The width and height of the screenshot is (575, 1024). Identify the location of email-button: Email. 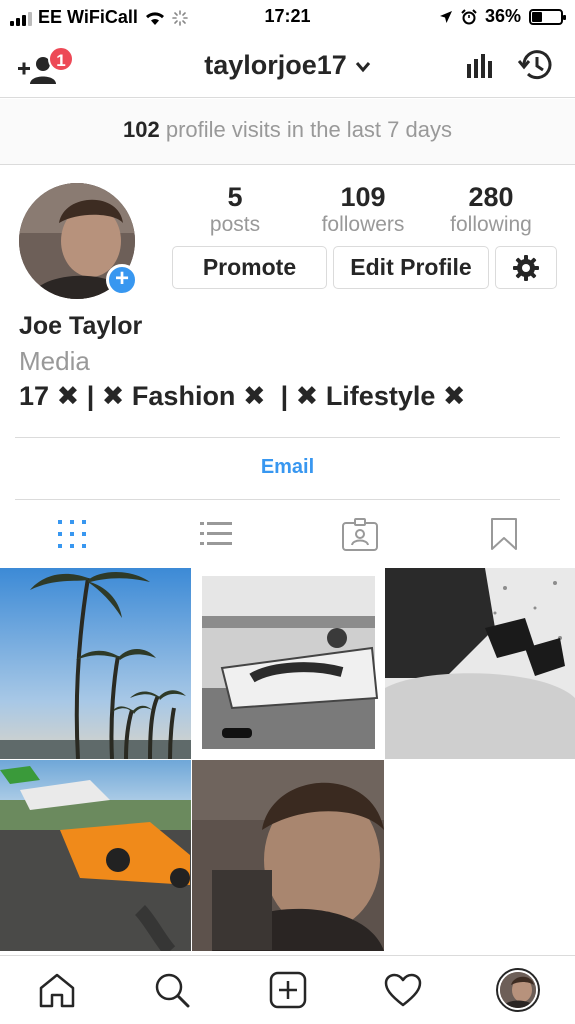
(287, 467).